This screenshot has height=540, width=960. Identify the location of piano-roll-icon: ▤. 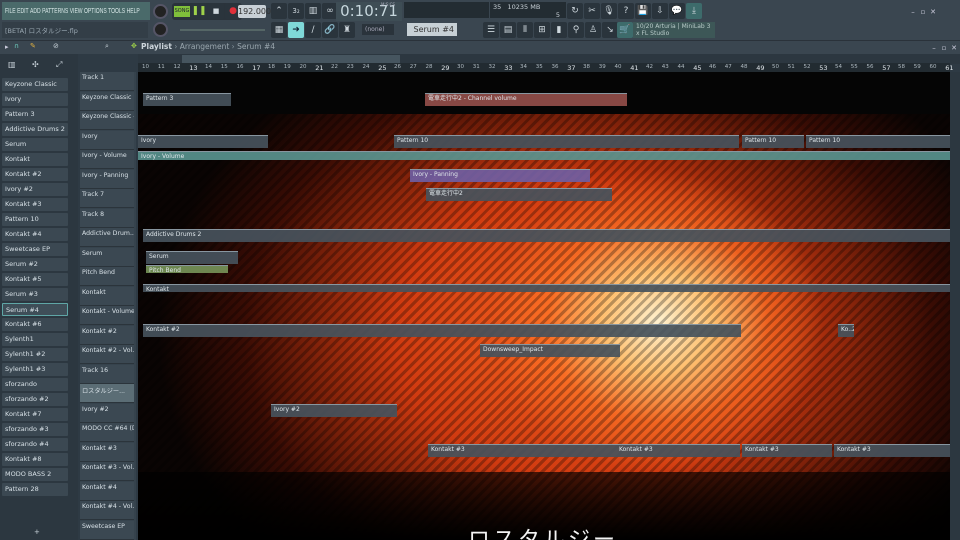
(508, 30).